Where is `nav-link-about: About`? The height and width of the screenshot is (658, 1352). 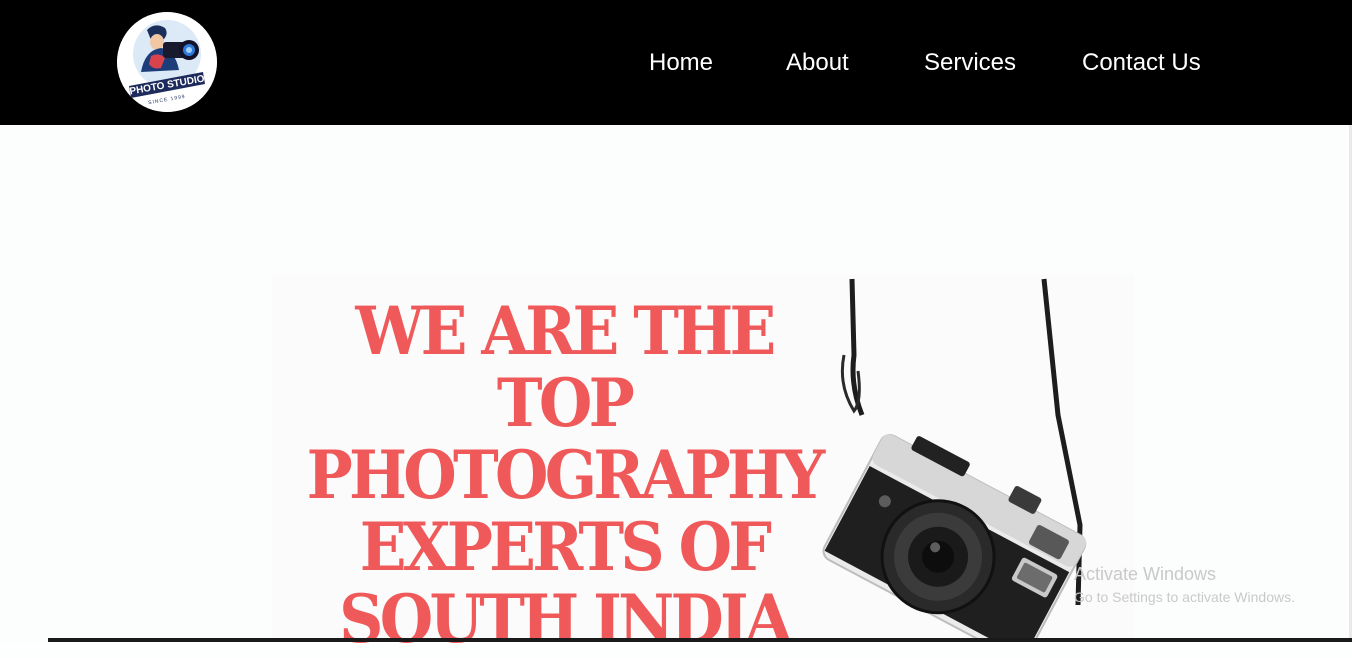 nav-link-about: About is located at coordinates (817, 63).